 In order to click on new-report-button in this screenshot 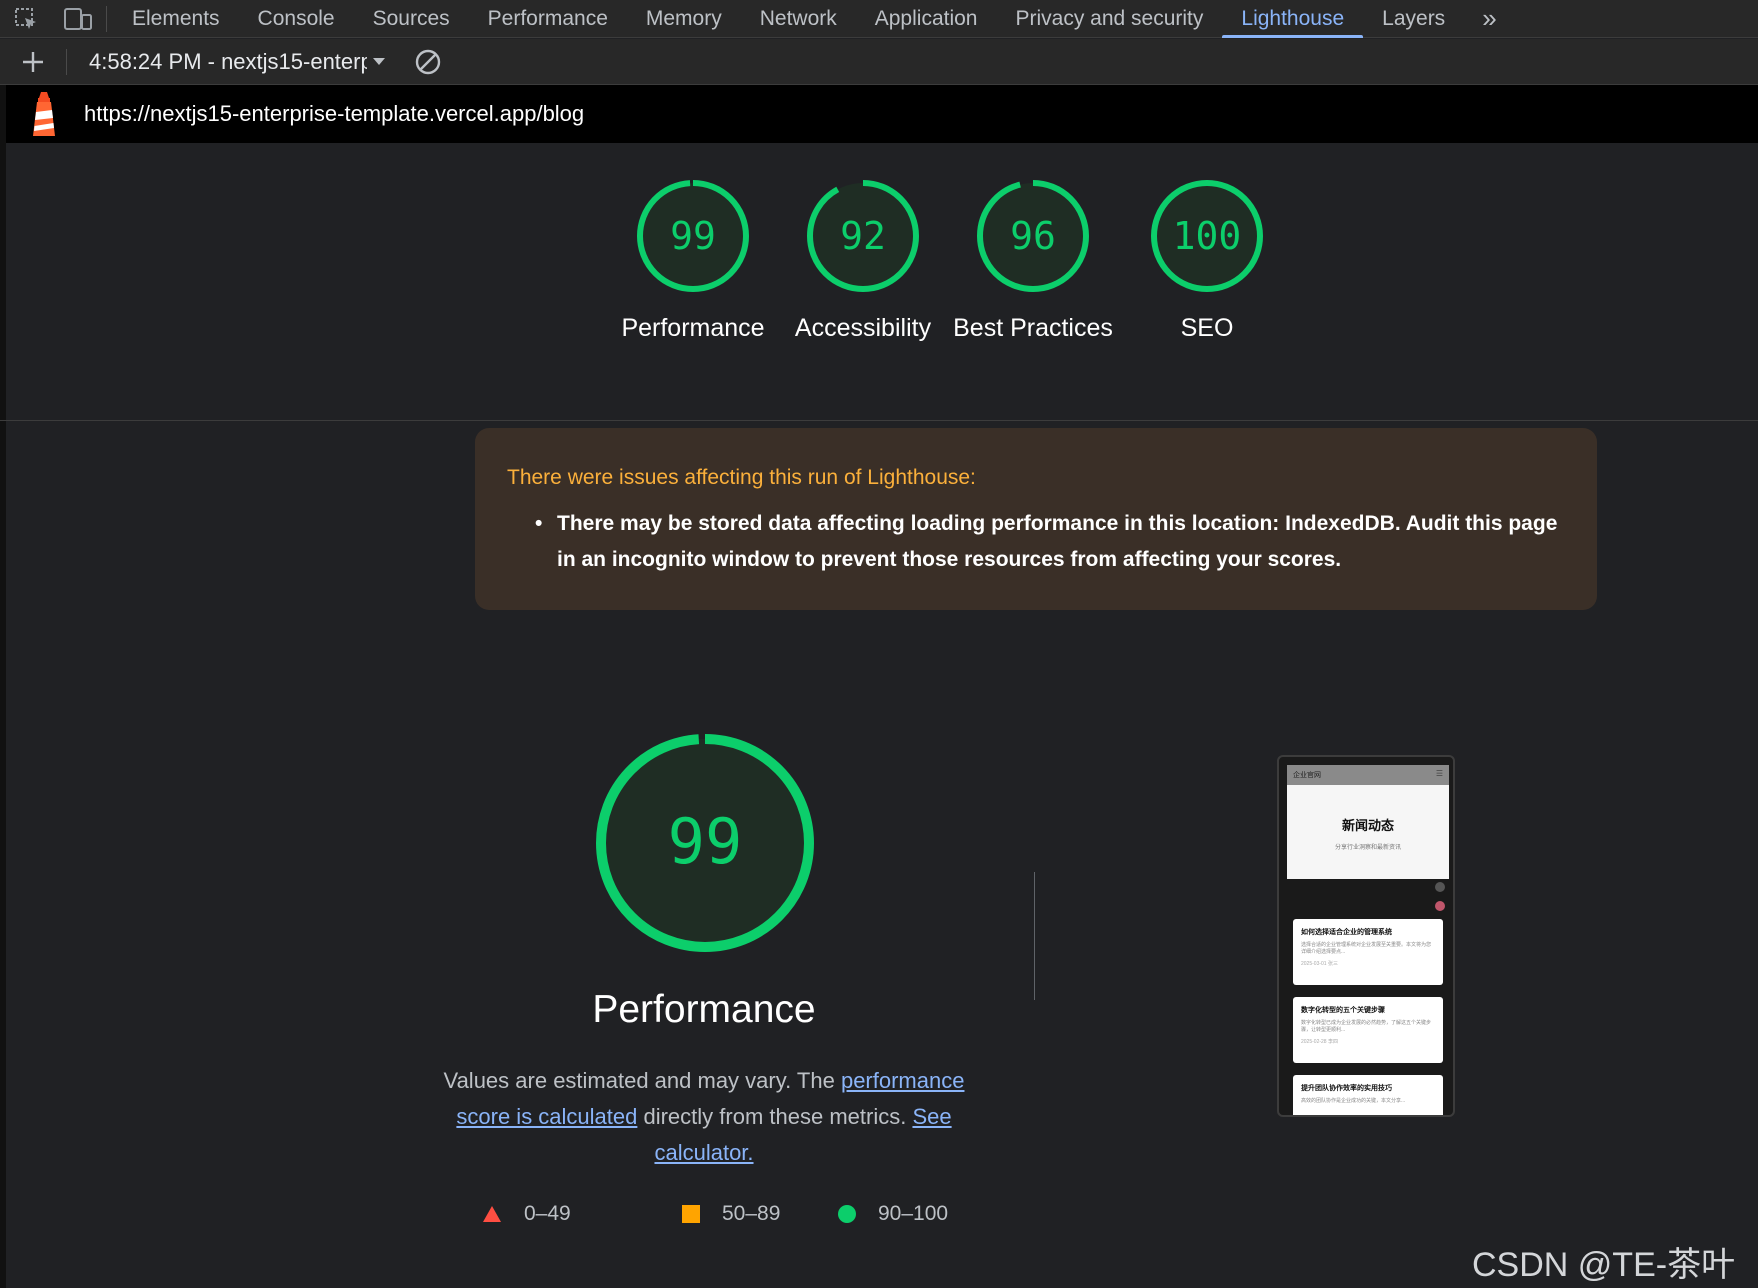, I will do `click(33, 62)`.